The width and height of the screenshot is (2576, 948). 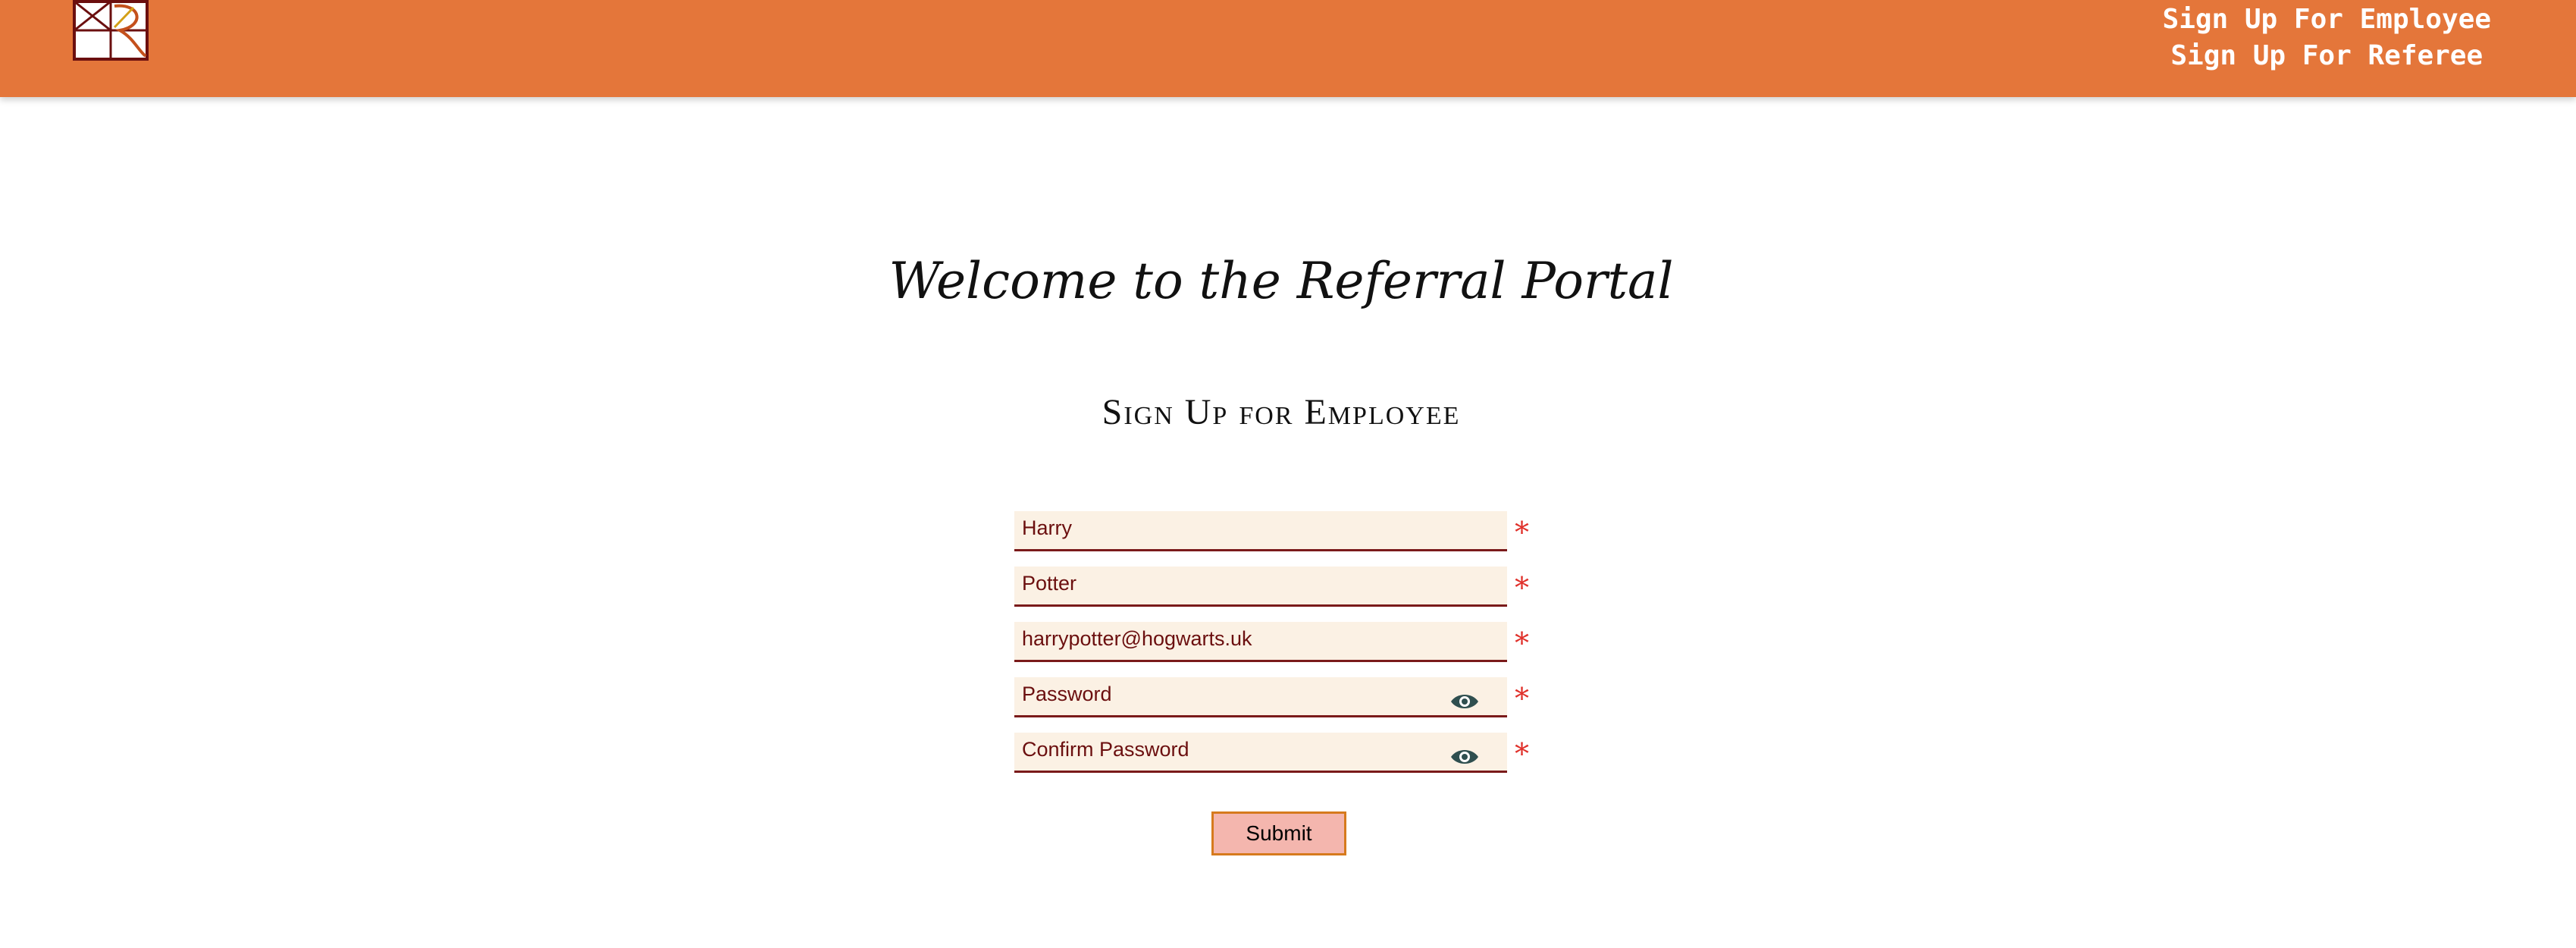 I want to click on first-name-field-container, so click(x=1260, y=531).